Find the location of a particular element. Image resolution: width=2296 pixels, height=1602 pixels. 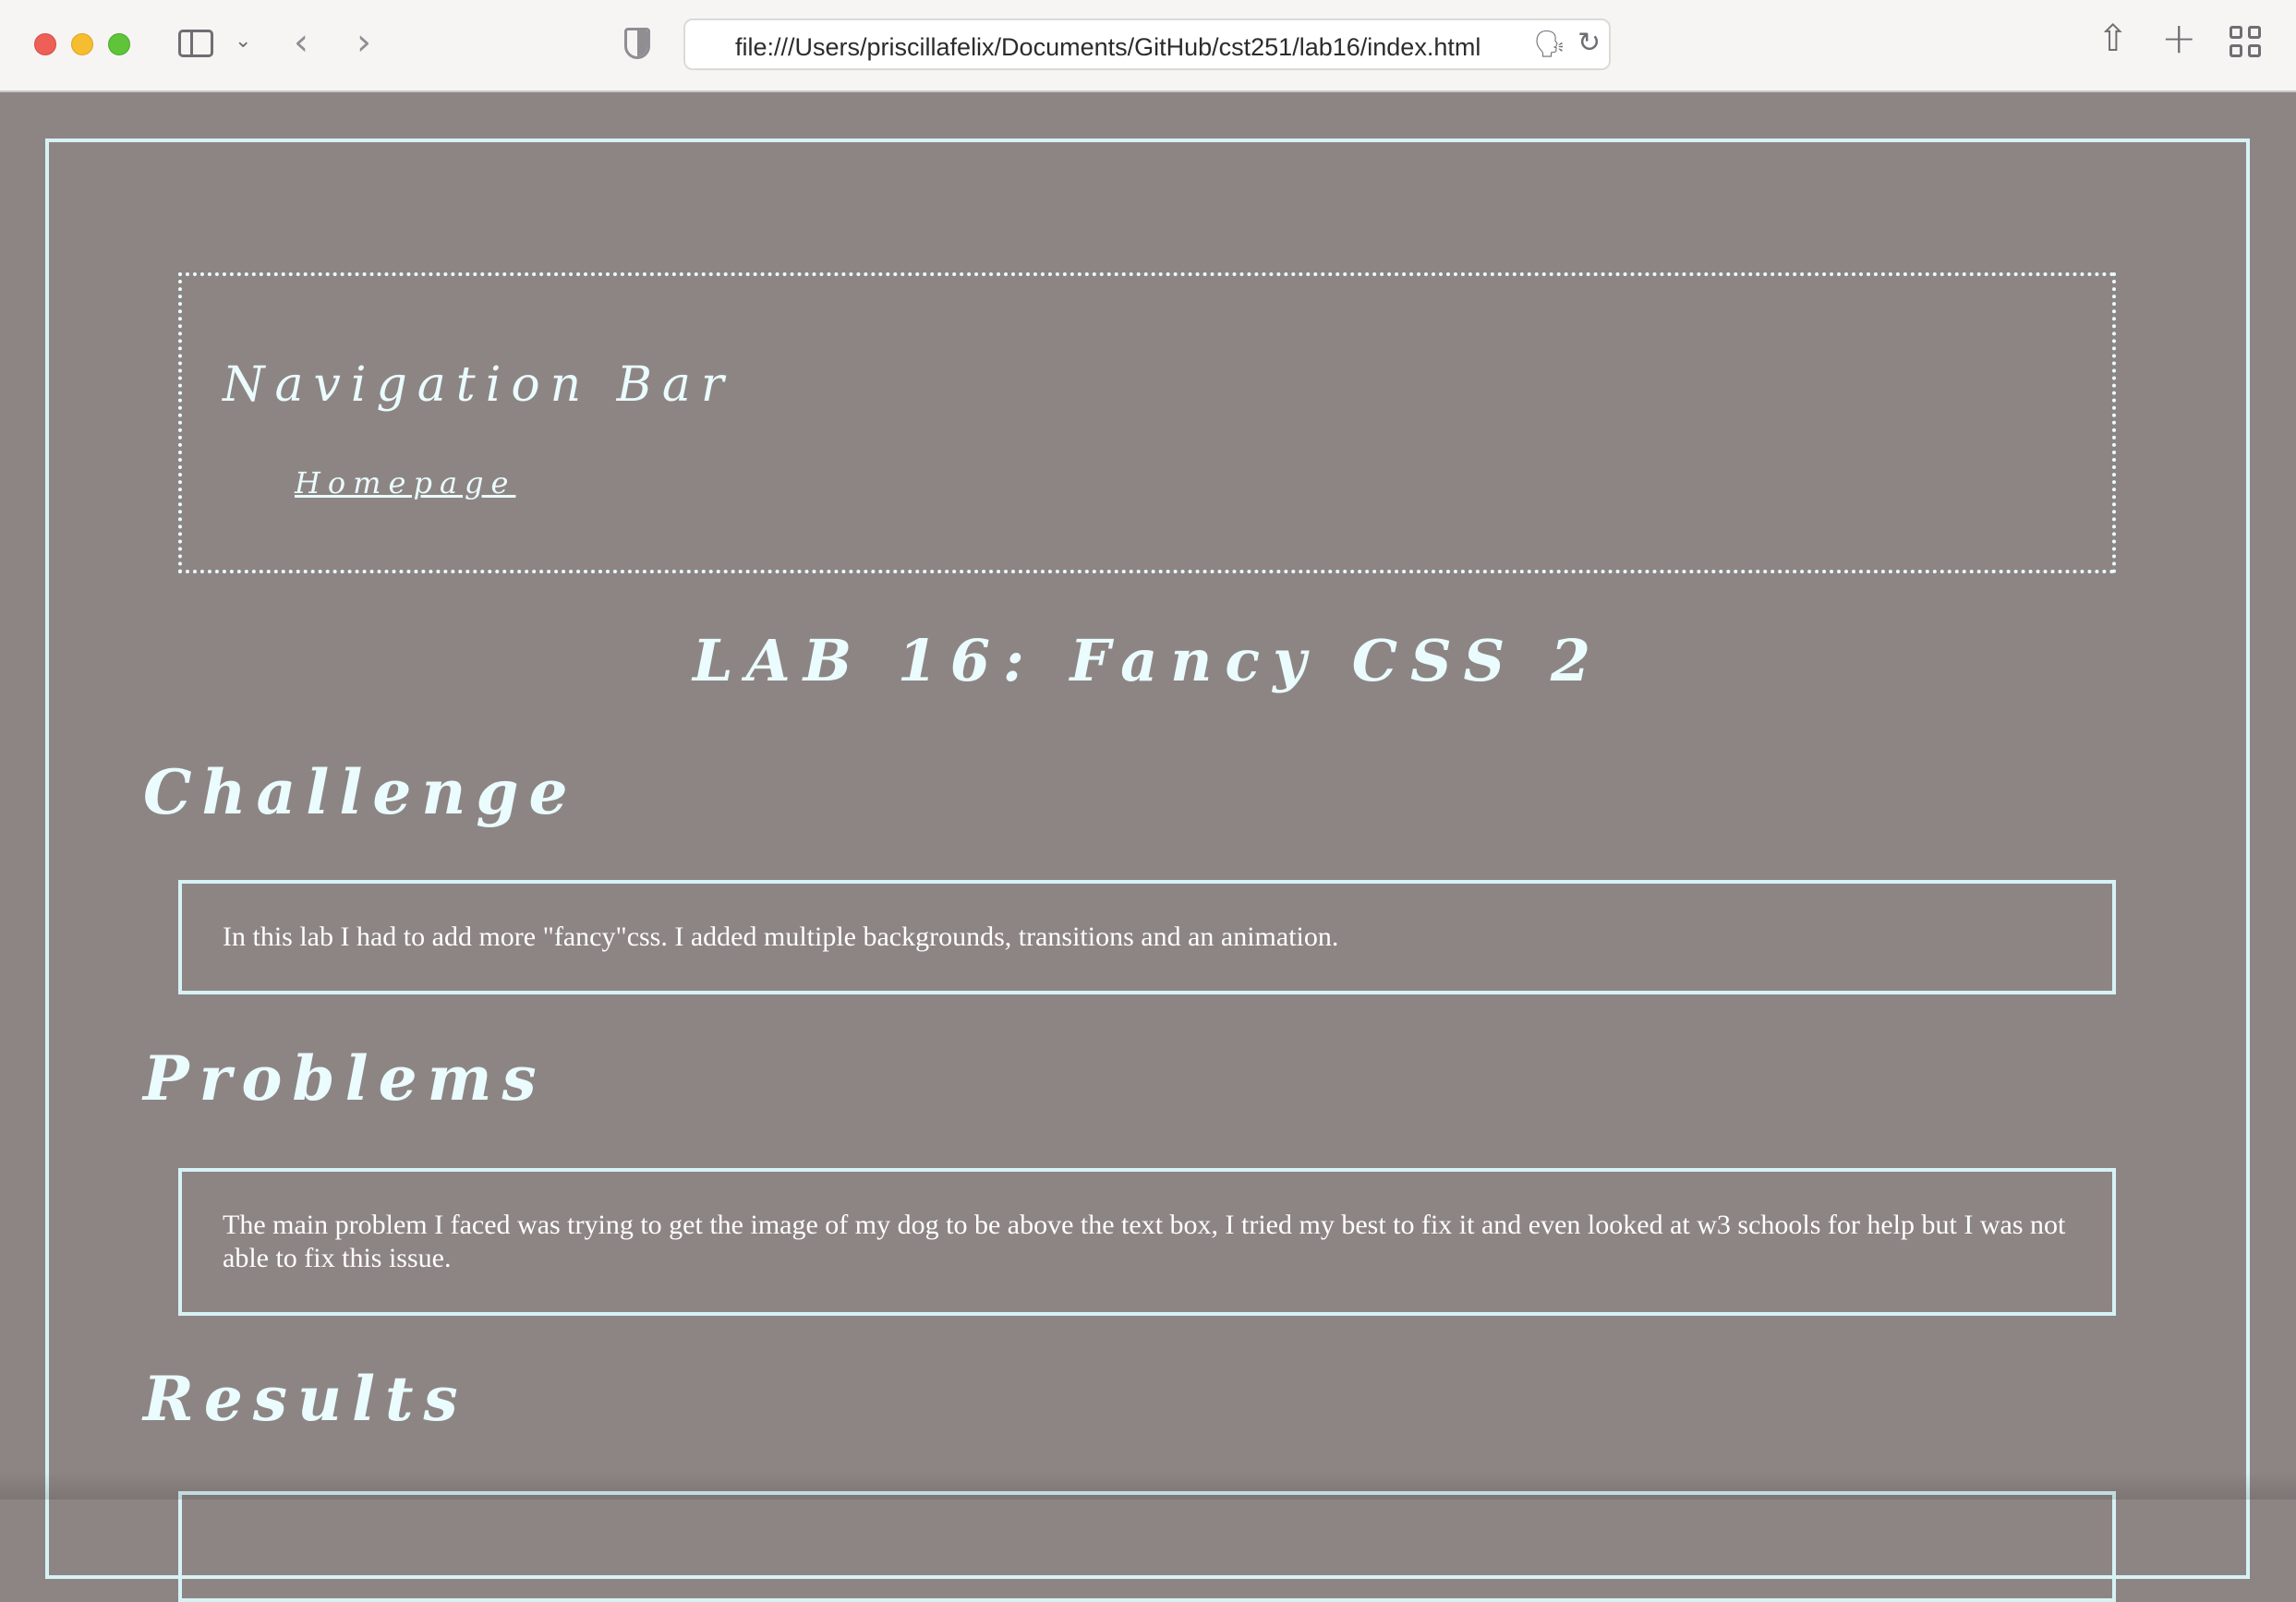

results-text-box is located at coordinates (1147, 1546).